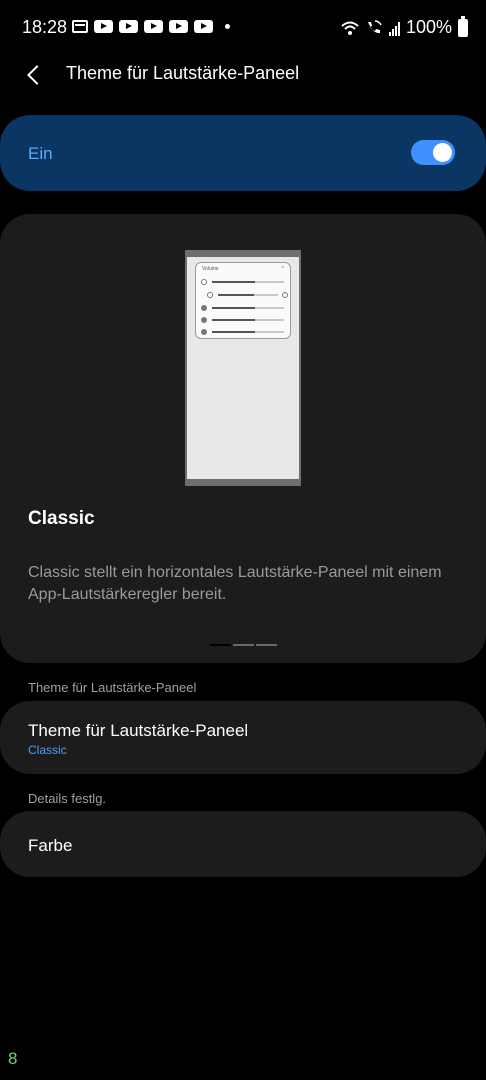  Describe the element at coordinates (183, 73) in the screenshot. I see `page-title: Theme für Lautstärke-Paneel` at that location.